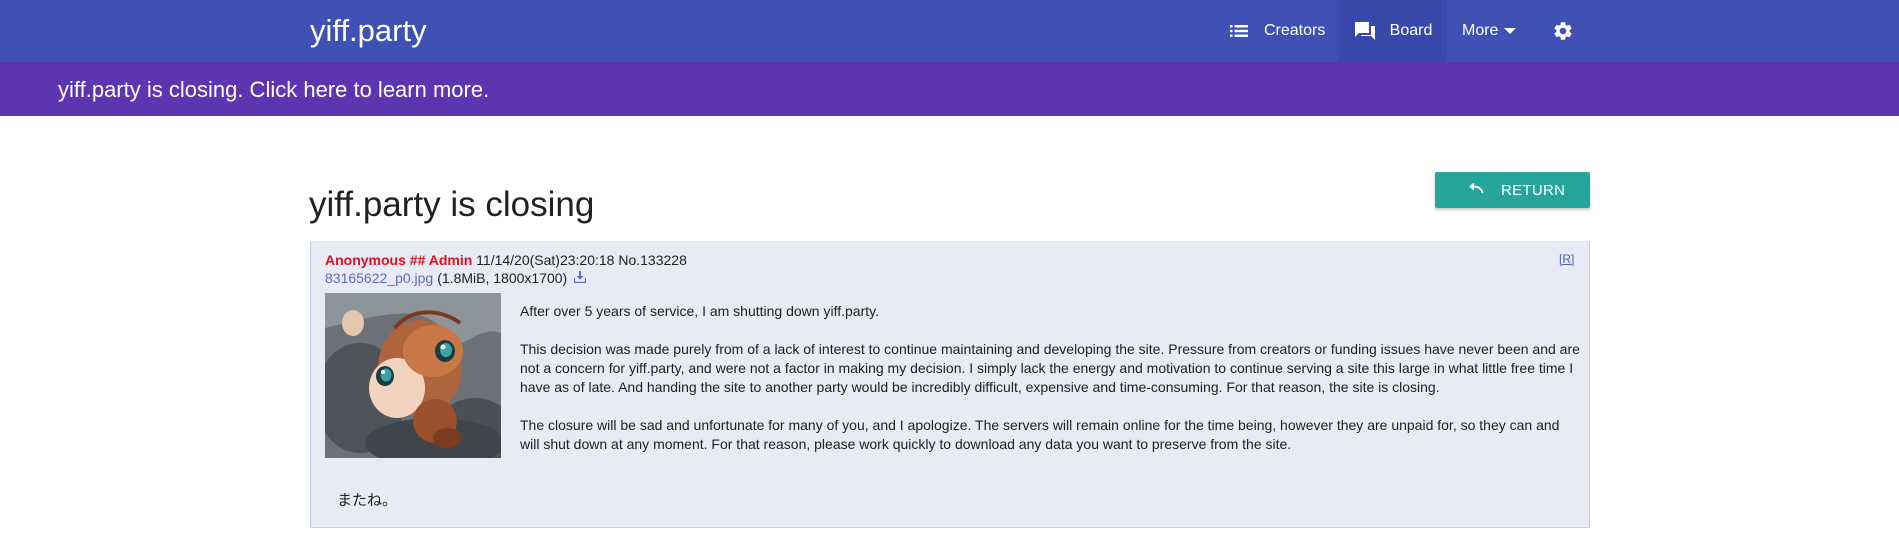 The width and height of the screenshot is (1899, 546). Describe the element at coordinates (580, 278) in the screenshot. I see `download-icon` at that location.